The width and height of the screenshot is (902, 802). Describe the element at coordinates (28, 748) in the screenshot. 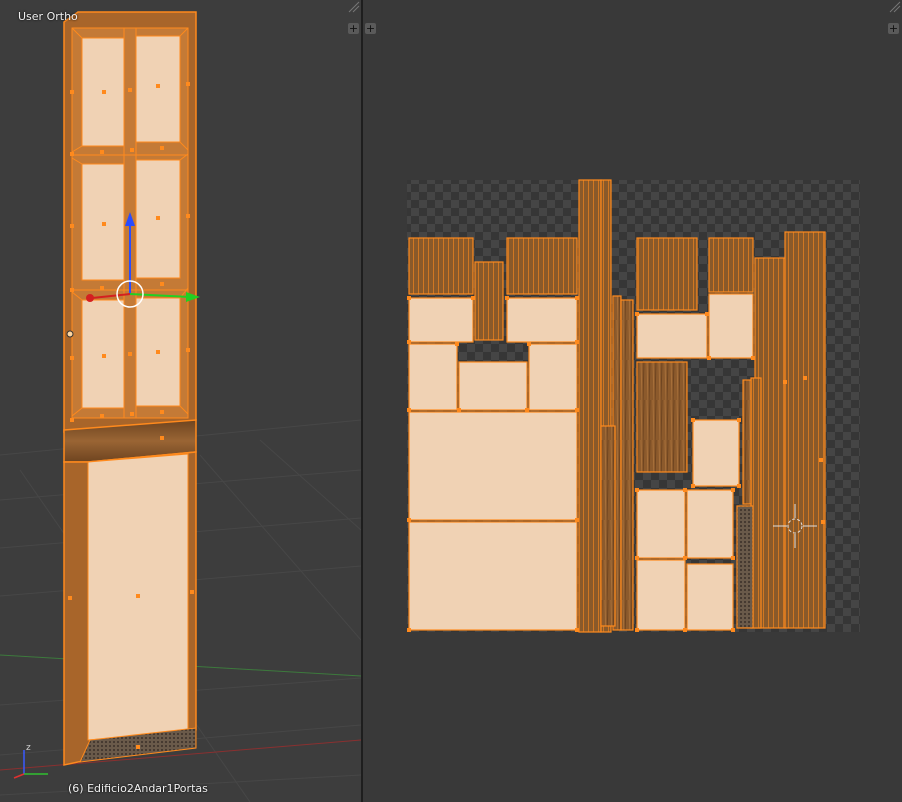

I see `axis-widget-z-label: z` at that location.